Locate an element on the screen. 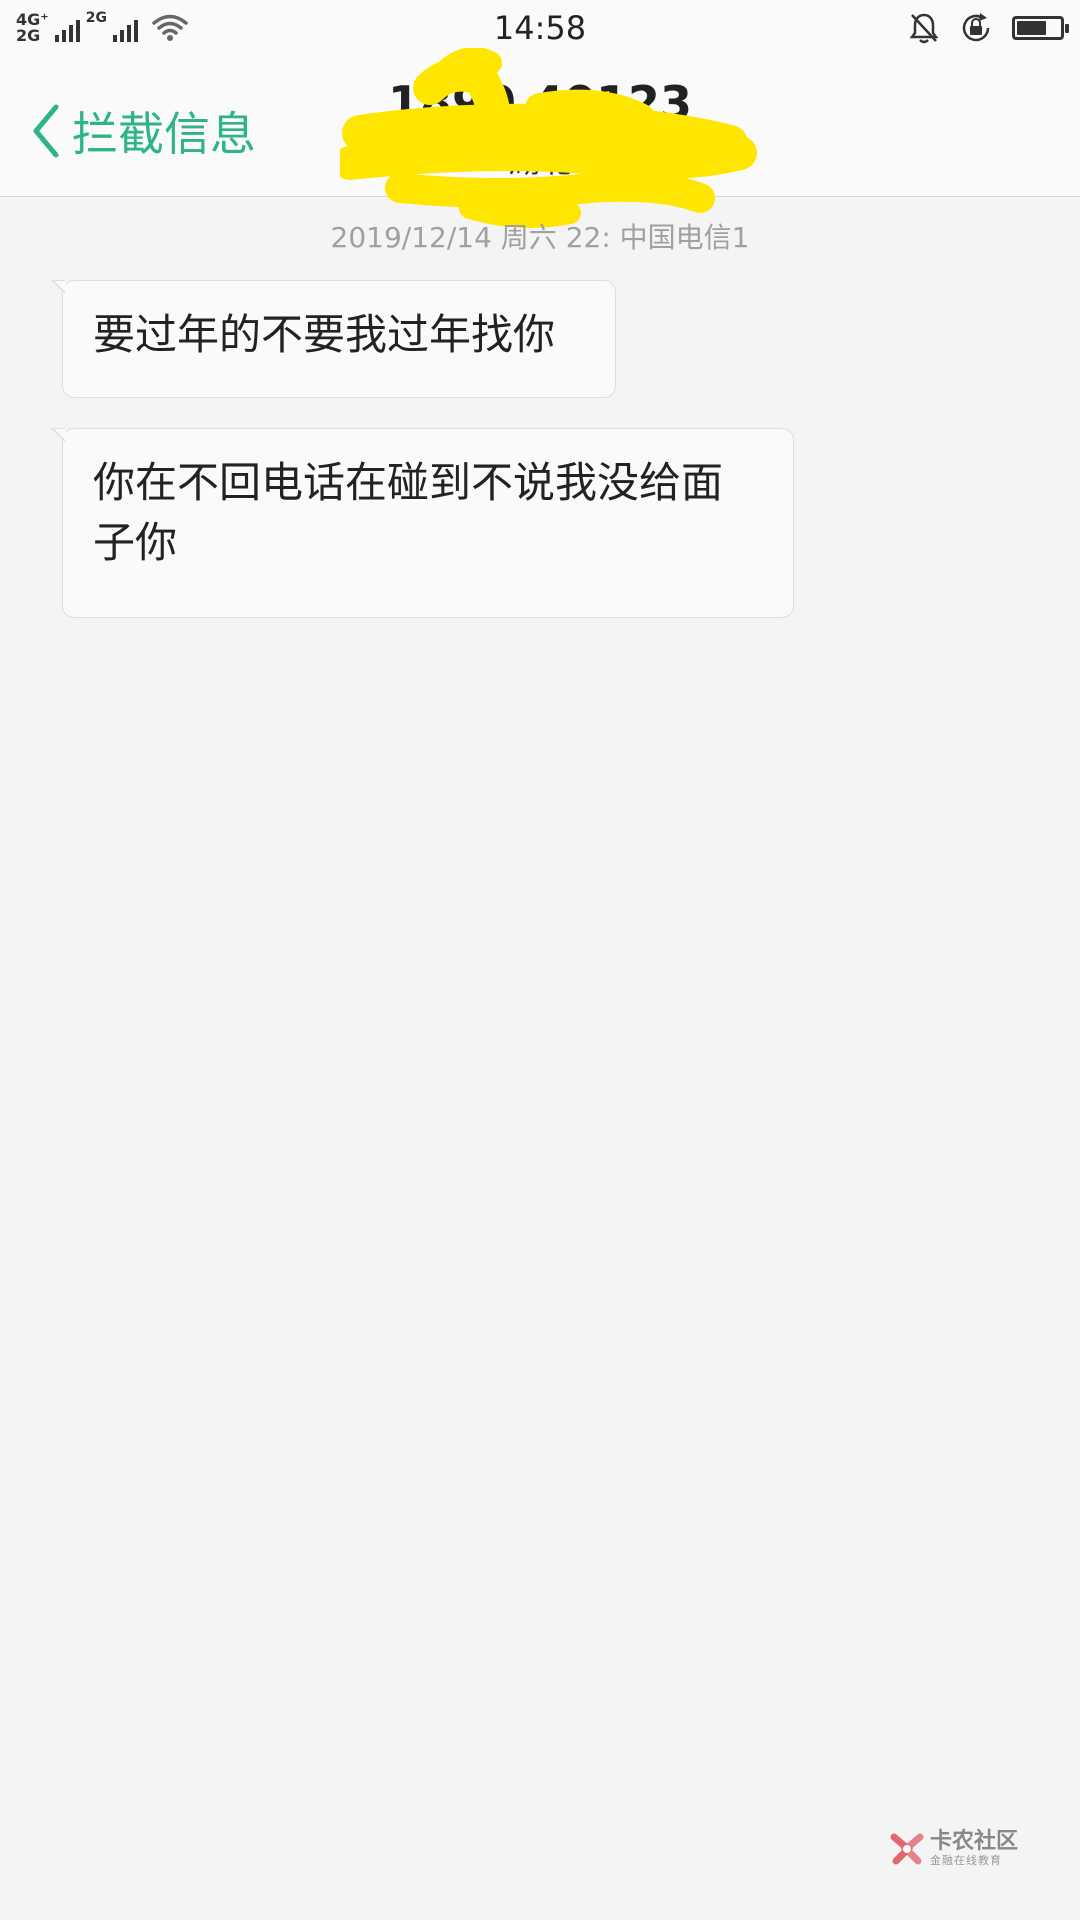 This screenshot has height=1920, width=1080. watermark-subtitle: 金融在线教育 is located at coordinates (965, 1860).